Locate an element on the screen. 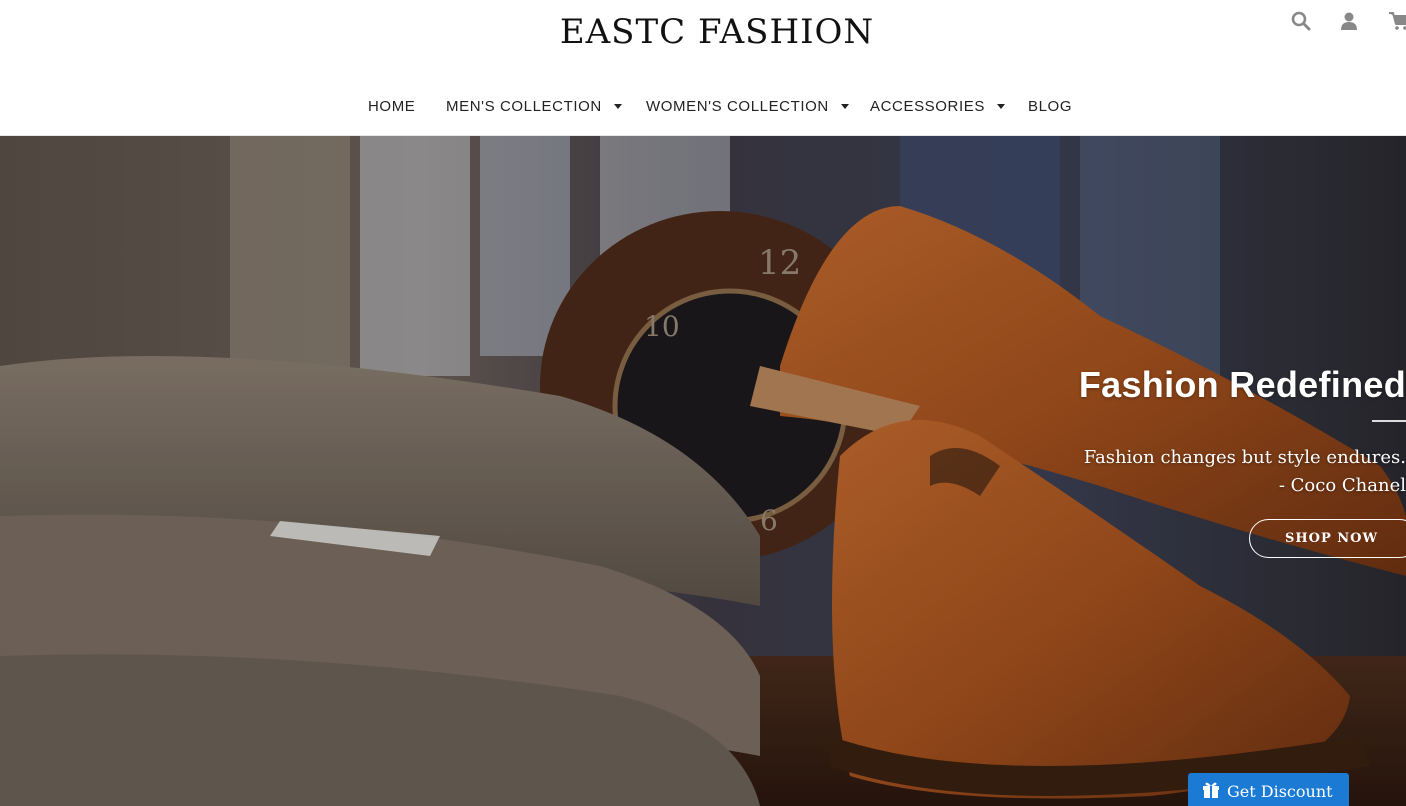 The width and height of the screenshot is (1406, 806). user-icon is located at coordinates (1349, 21).